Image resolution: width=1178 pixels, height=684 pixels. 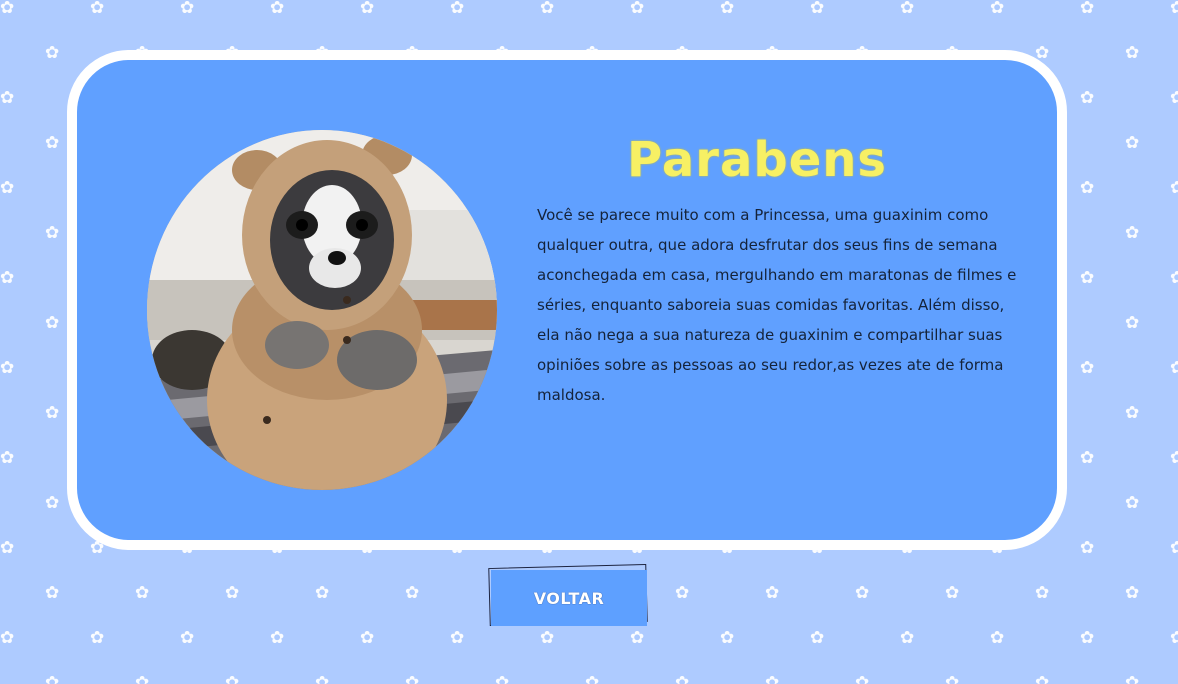 I want to click on back-button: VOLTAR, so click(x=569, y=598).